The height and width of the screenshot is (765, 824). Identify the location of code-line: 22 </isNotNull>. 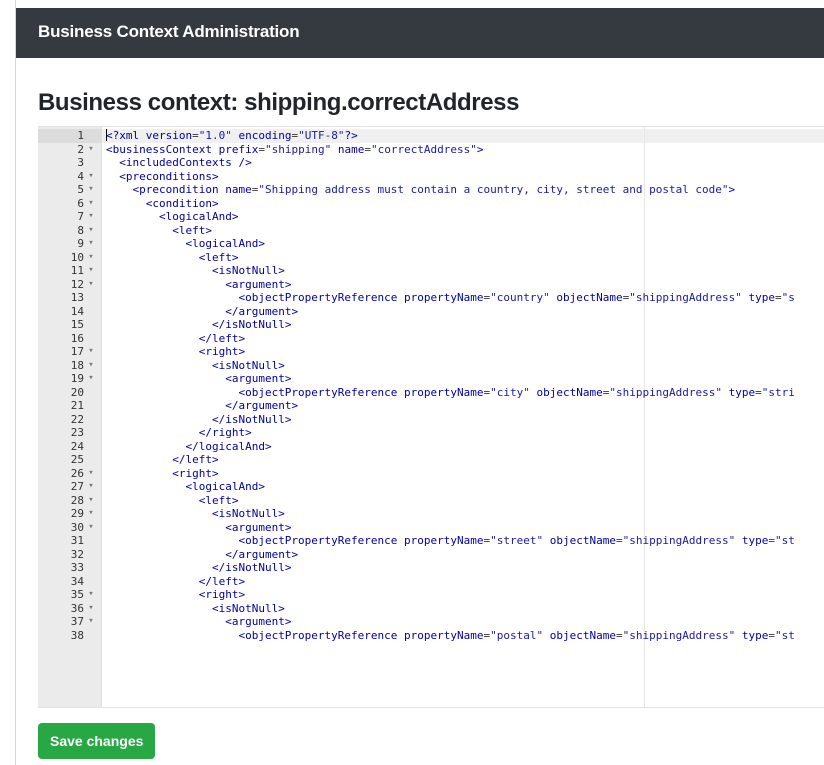
(431, 420).